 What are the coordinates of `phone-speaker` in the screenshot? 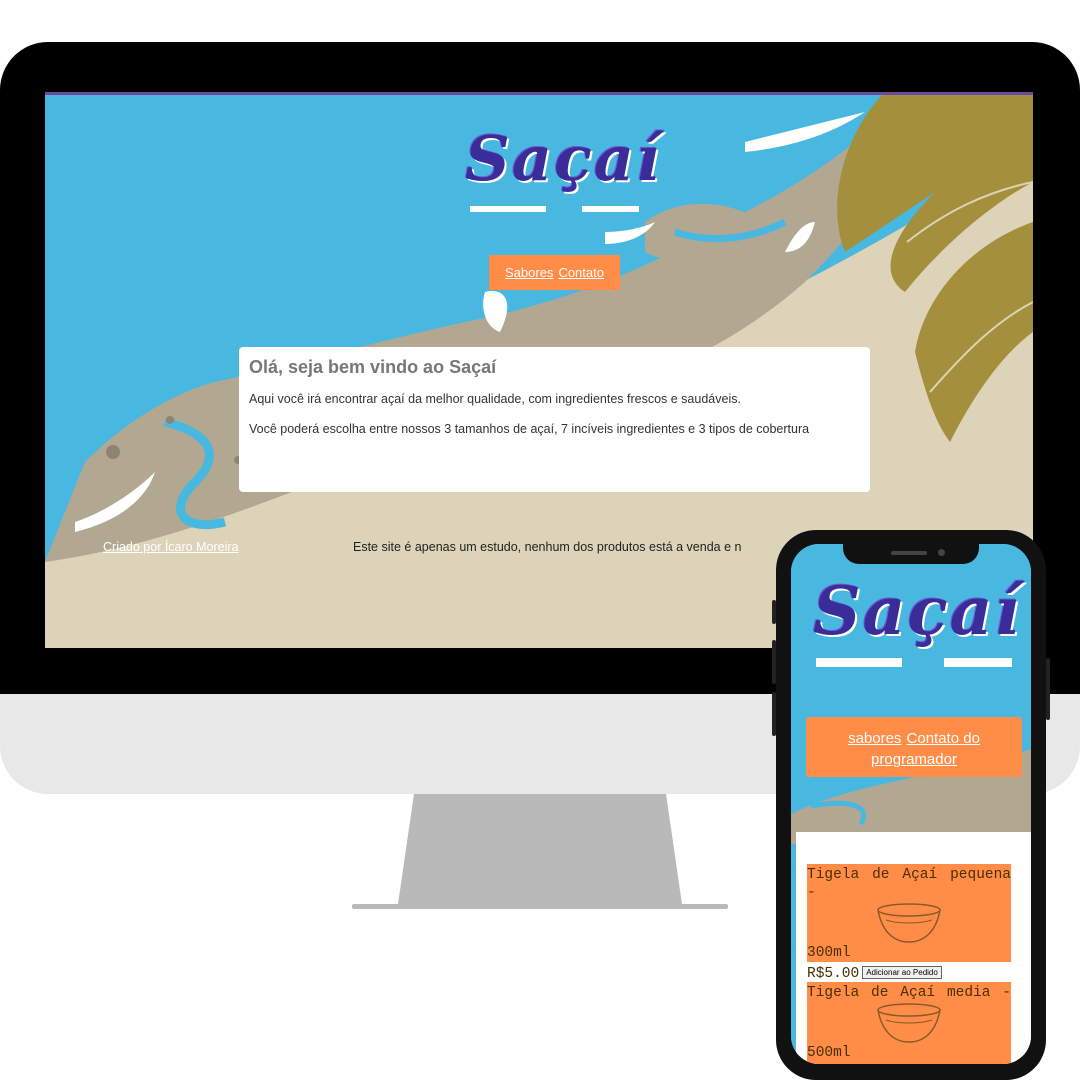 It's located at (909, 553).